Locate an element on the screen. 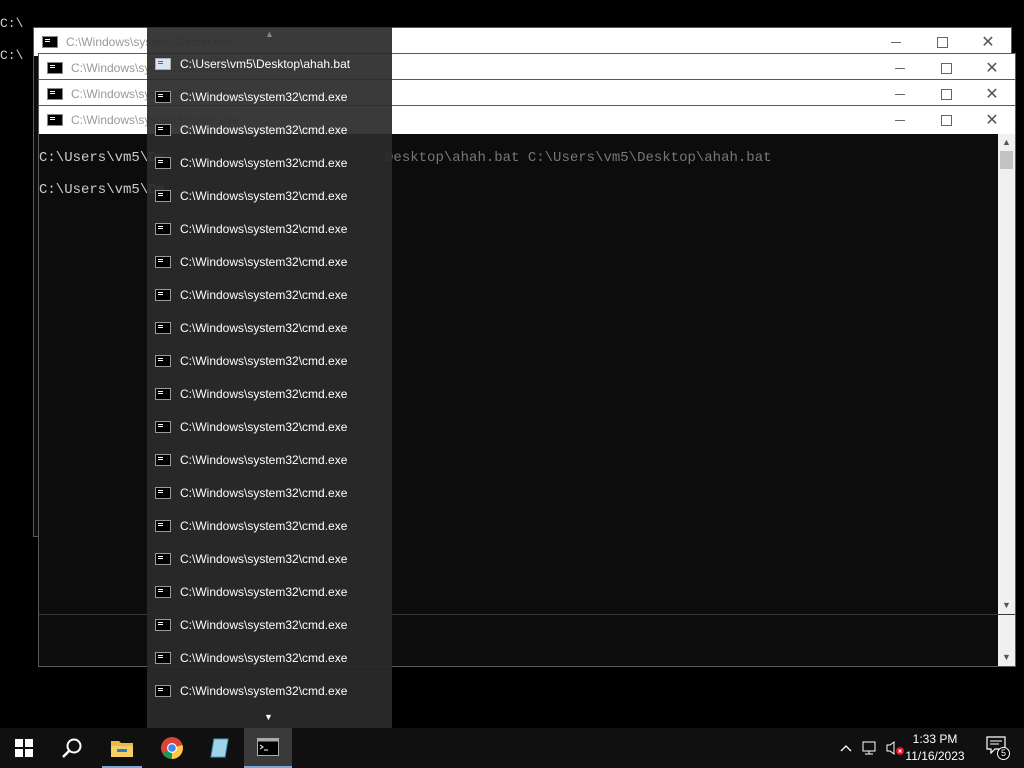 This screenshot has width=1024, height=768. clock-time: 1:33 PM is located at coordinates (935, 739).